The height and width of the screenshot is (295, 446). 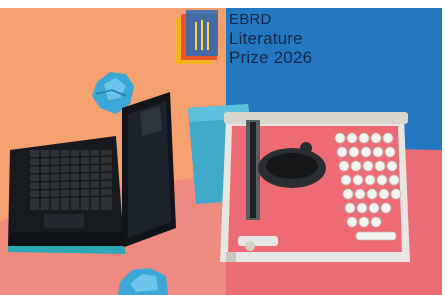 I want to click on title-line-literature: Literature, so click(x=266, y=38).